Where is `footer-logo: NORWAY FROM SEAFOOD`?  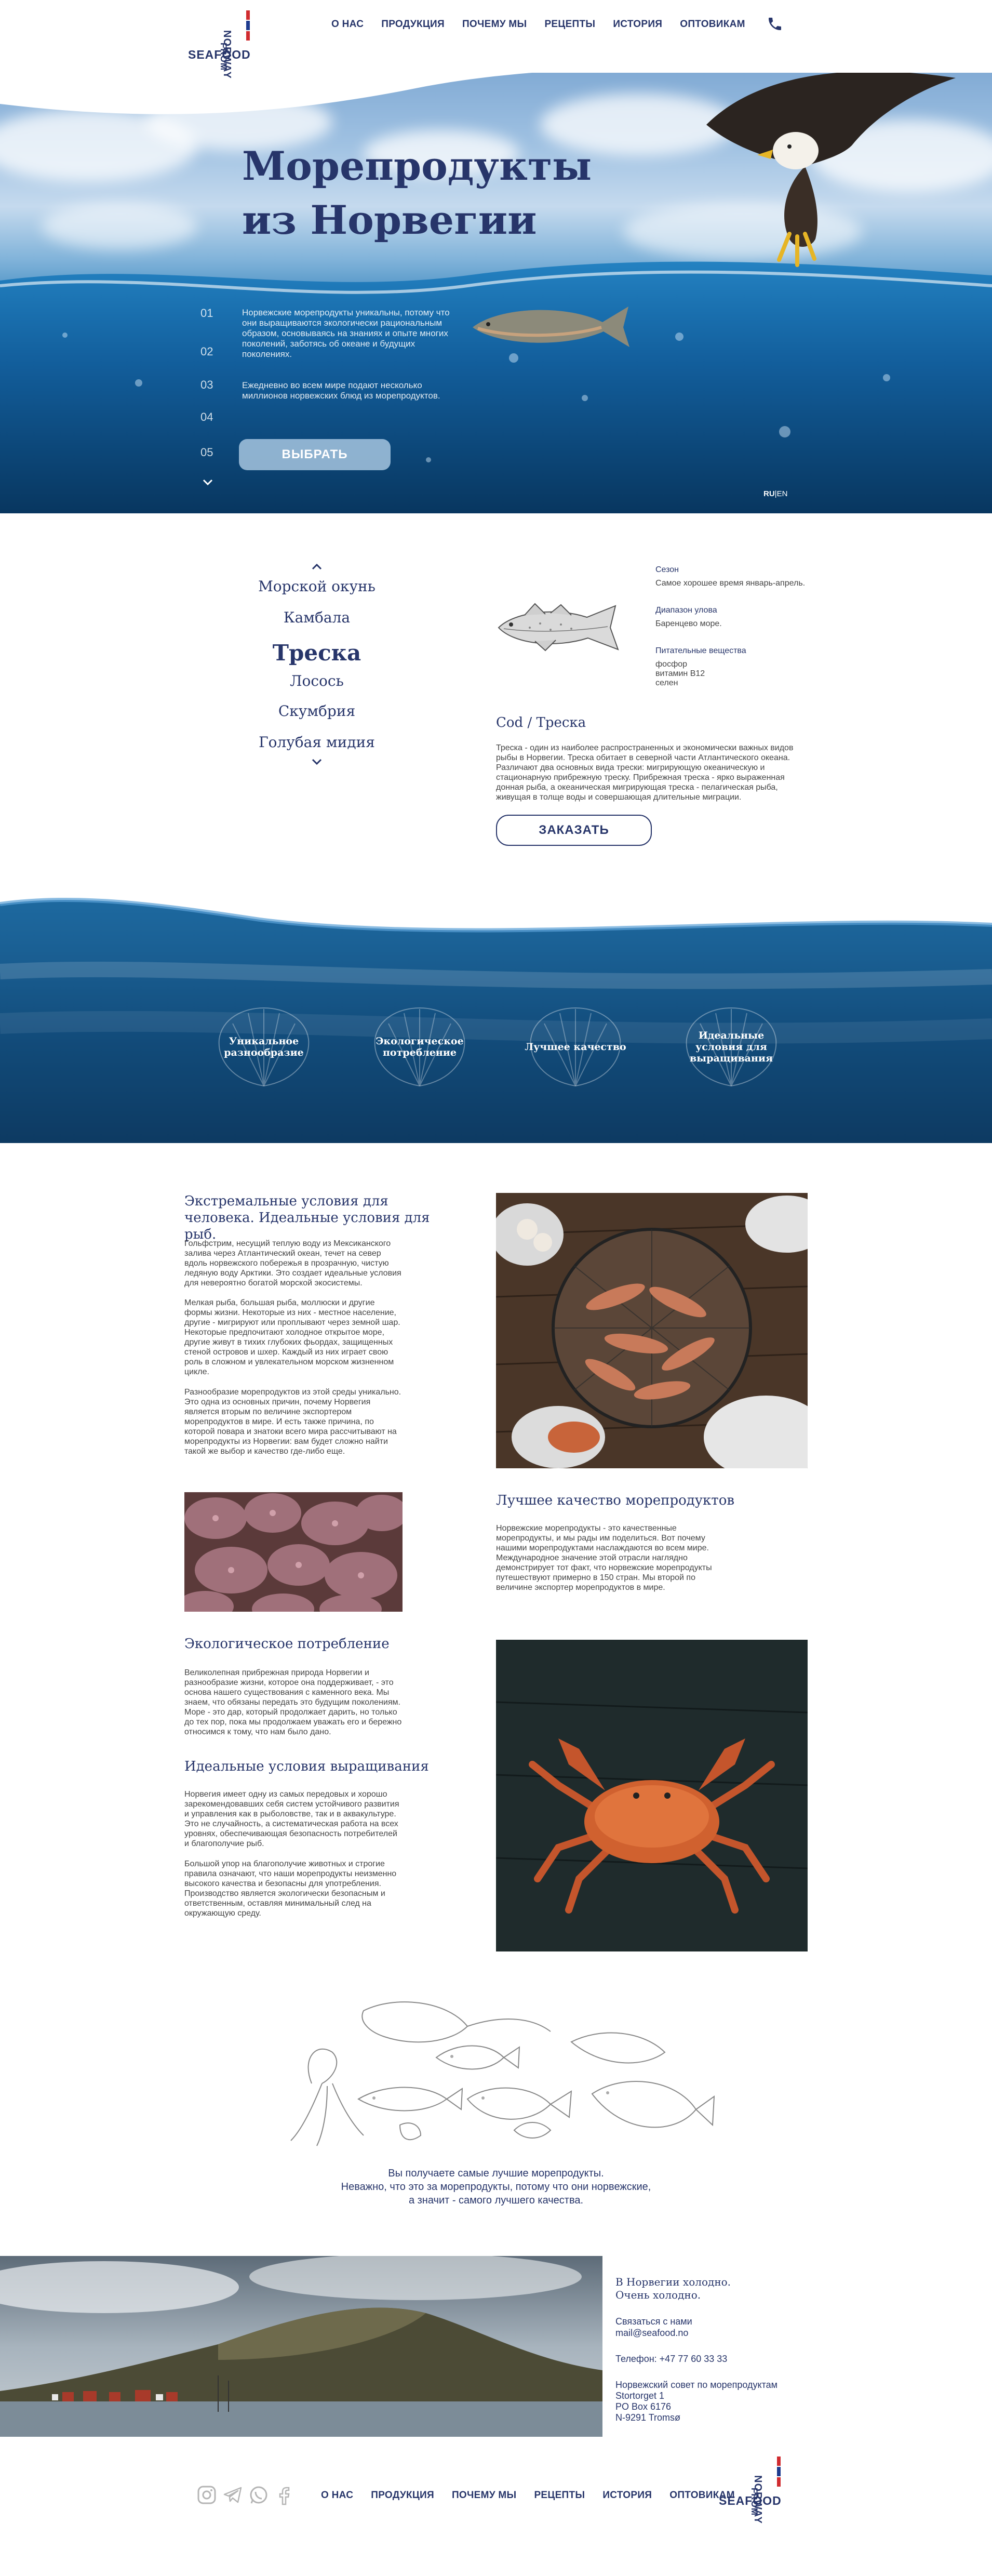 footer-logo: NORWAY FROM SEAFOOD is located at coordinates (755, 2487).